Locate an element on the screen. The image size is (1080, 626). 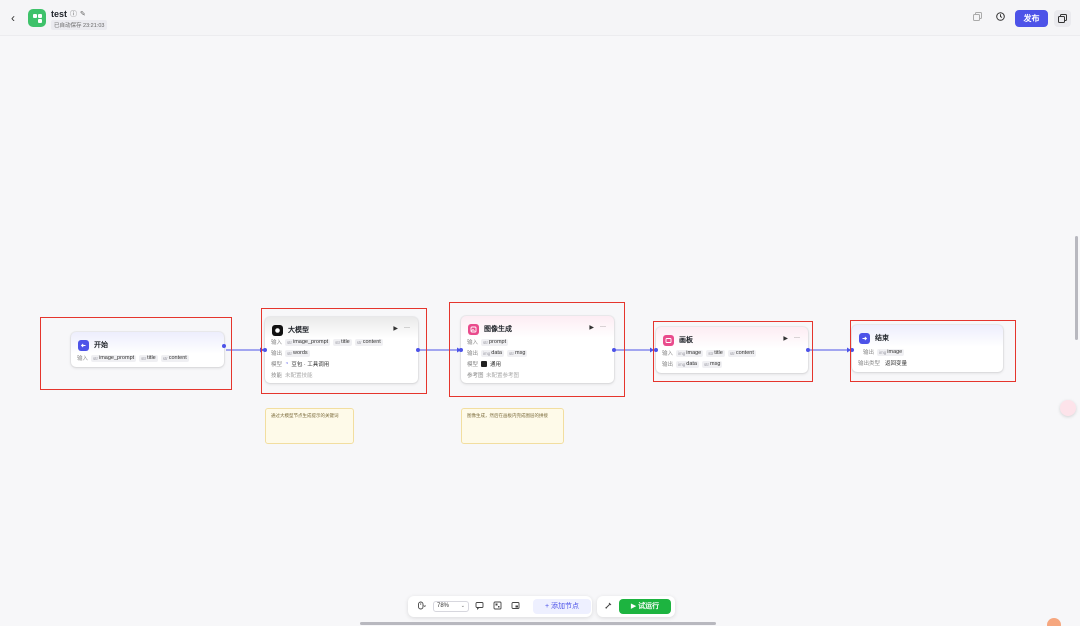
comment-note: 通过大模型节点生成提示的关键词 is located at coordinates (309, 426).